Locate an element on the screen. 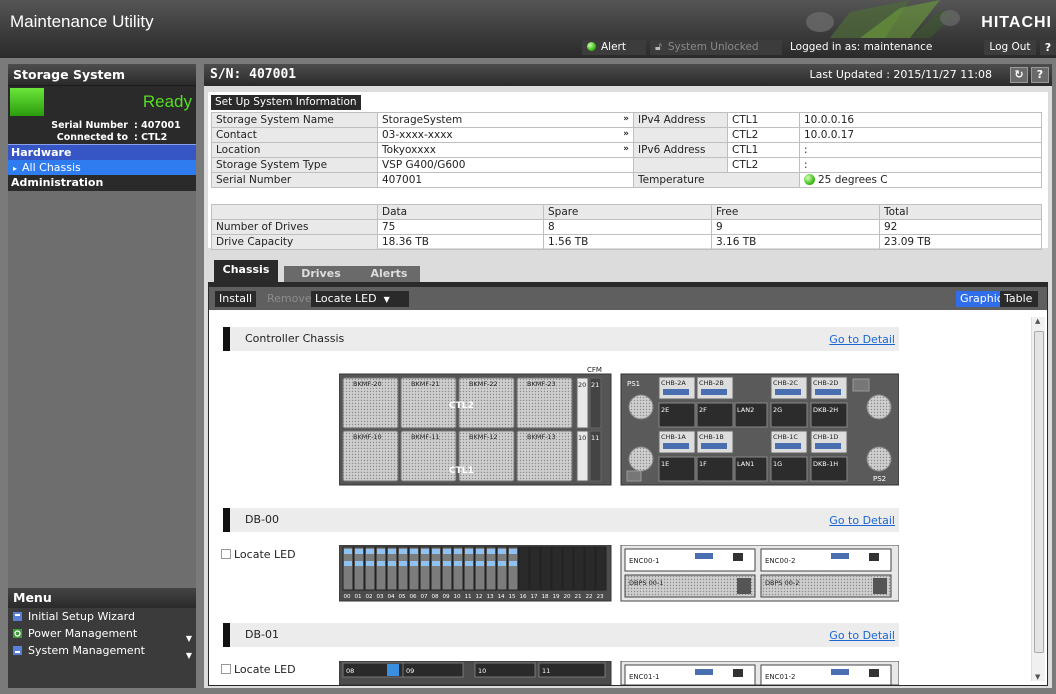  row-label: Contact is located at coordinates (294, 135).